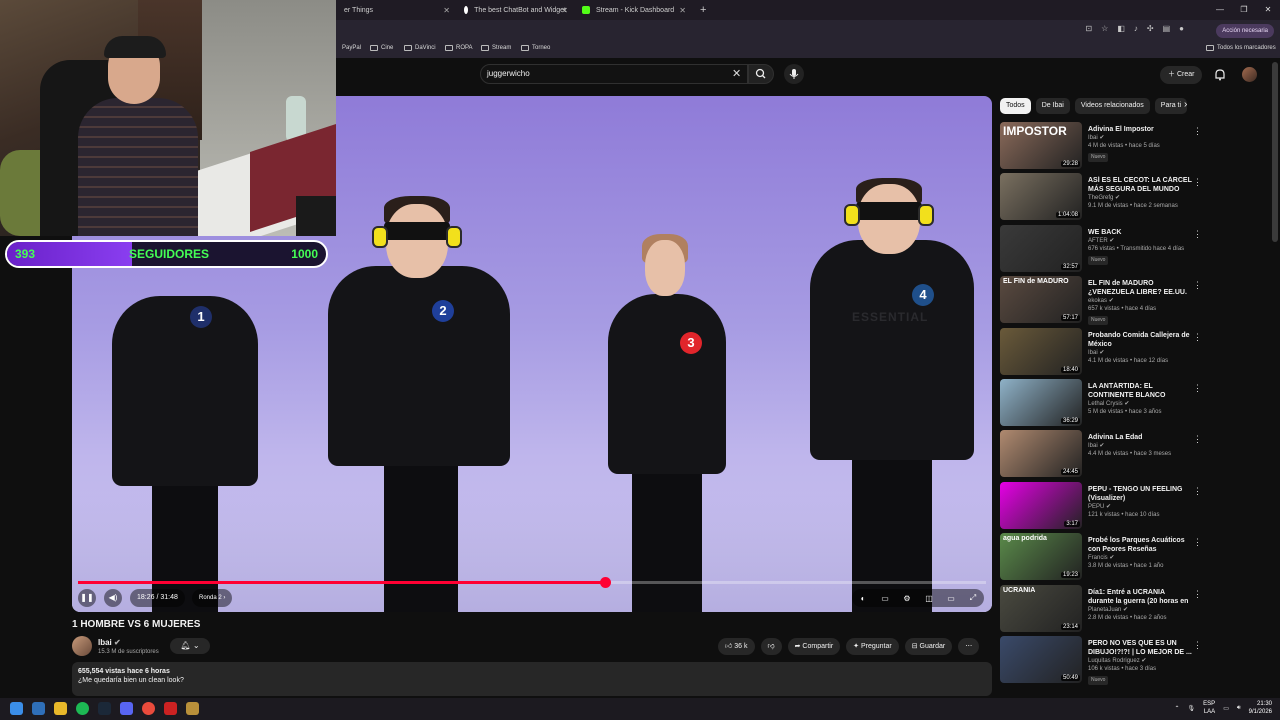 The height and width of the screenshot is (720, 1280). What do you see at coordinates (1117, 660) in the screenshot?
I see `recommendation-channel: Luquitas Rodriguez ✔` at bounding box center [1117, 660].